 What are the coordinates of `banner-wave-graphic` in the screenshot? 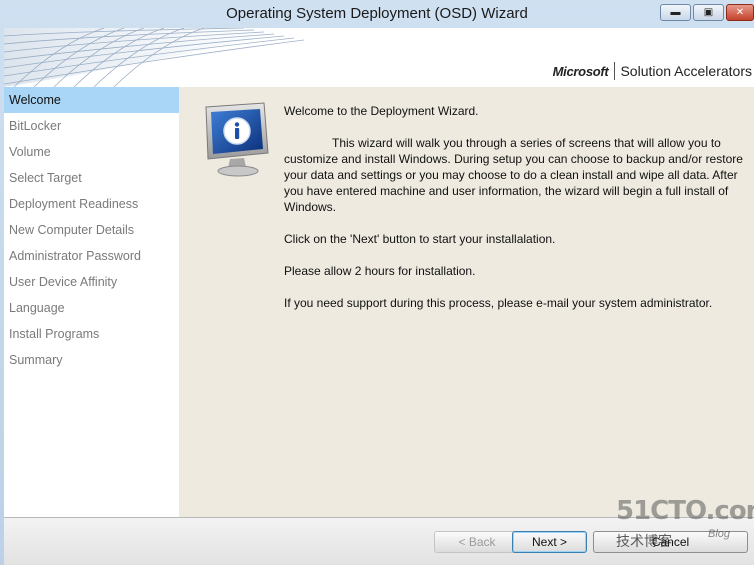 It's located at (154, 57).